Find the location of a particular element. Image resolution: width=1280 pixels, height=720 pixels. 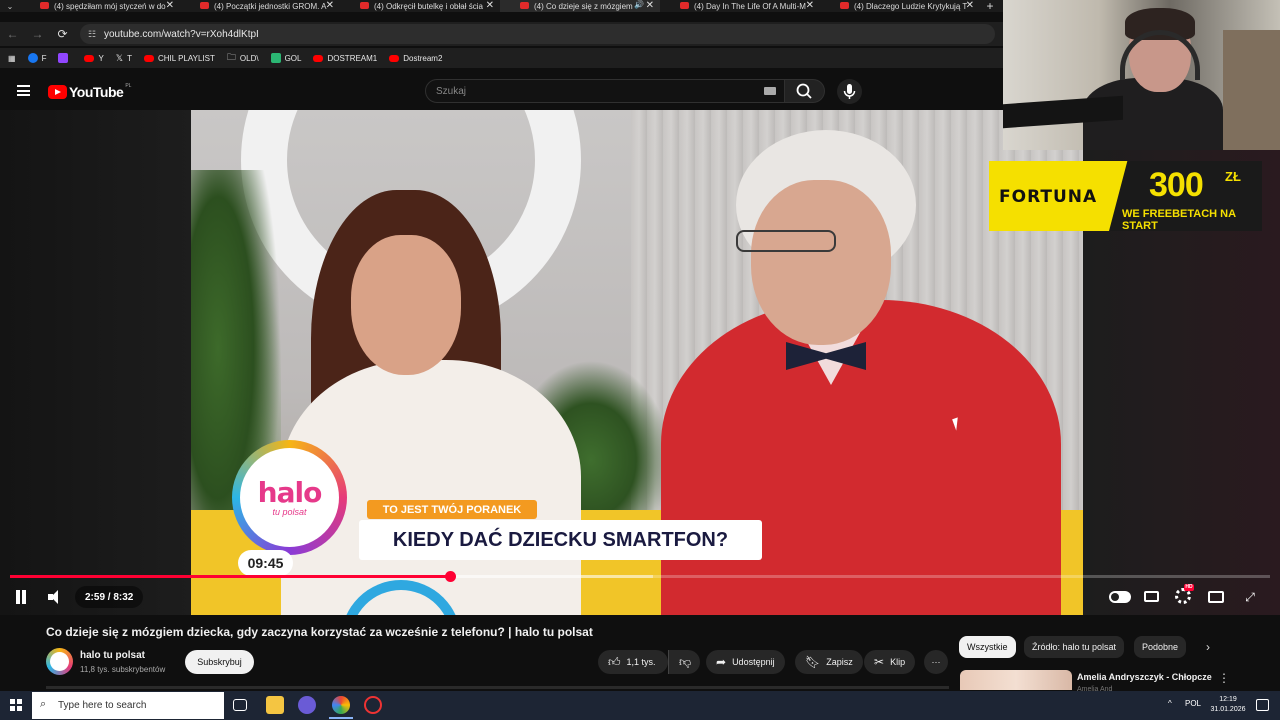

obs-icon is located at coordinates (373, 705).